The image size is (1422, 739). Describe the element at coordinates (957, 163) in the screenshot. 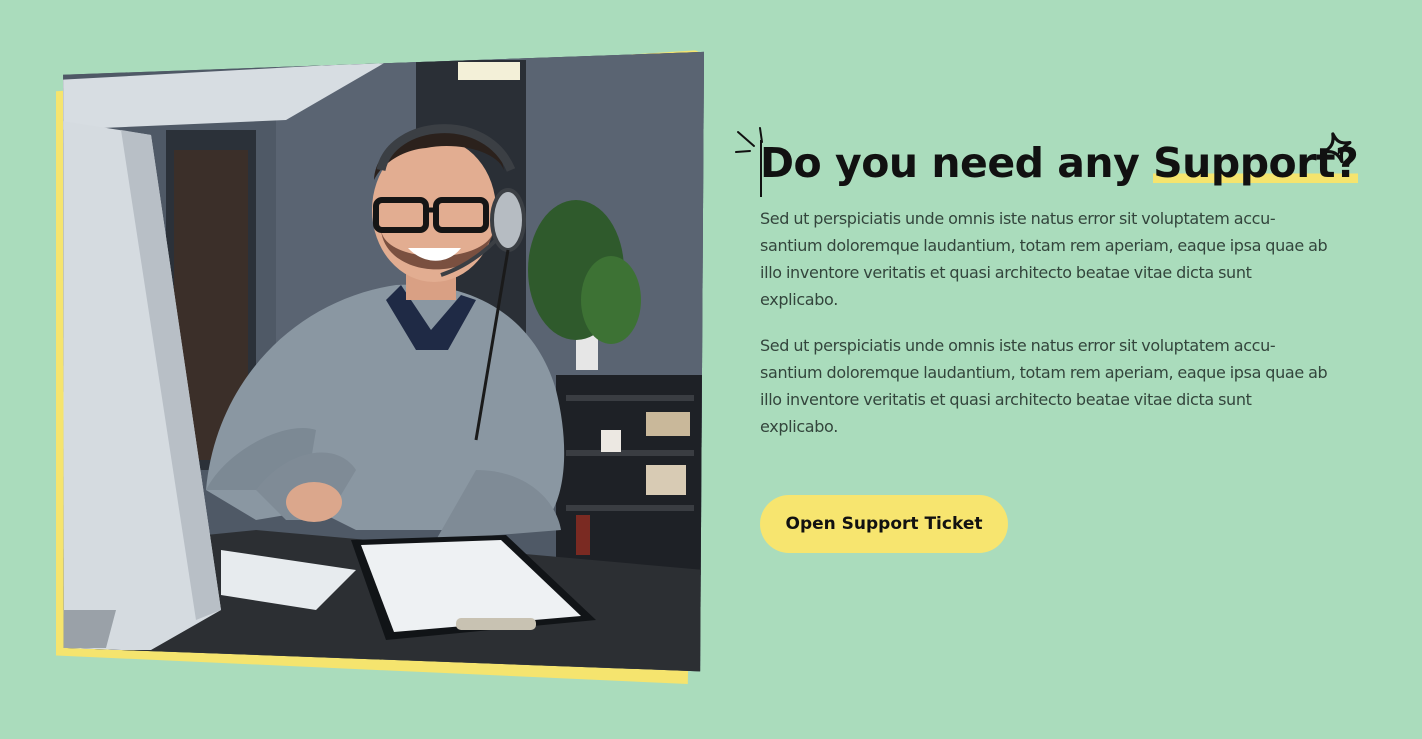

I see `heading-prefix: Do you need any` at that location.